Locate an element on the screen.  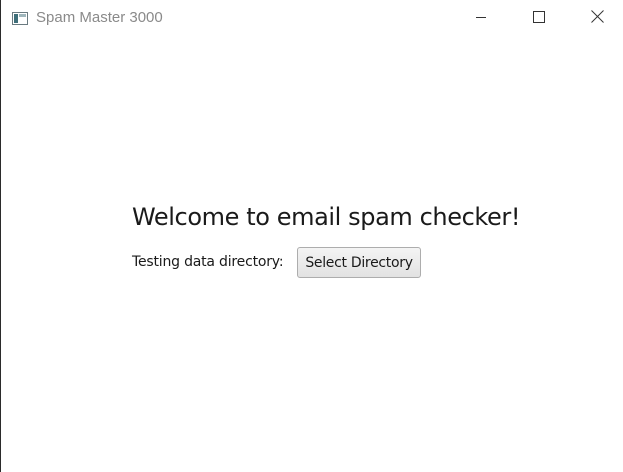
minimize-icon is located at coordinates (481, 17).